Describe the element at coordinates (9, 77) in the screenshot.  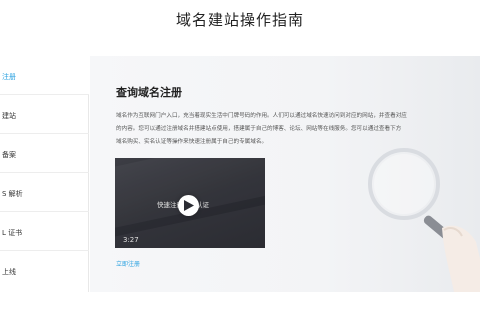
I see `sidebar-item-label: 注册` at that location.